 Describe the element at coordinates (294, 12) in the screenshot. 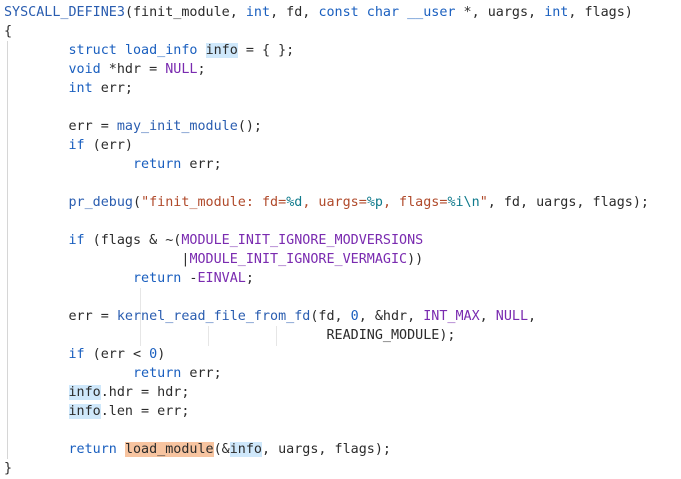

I see `code-token: , fd,` at that location.